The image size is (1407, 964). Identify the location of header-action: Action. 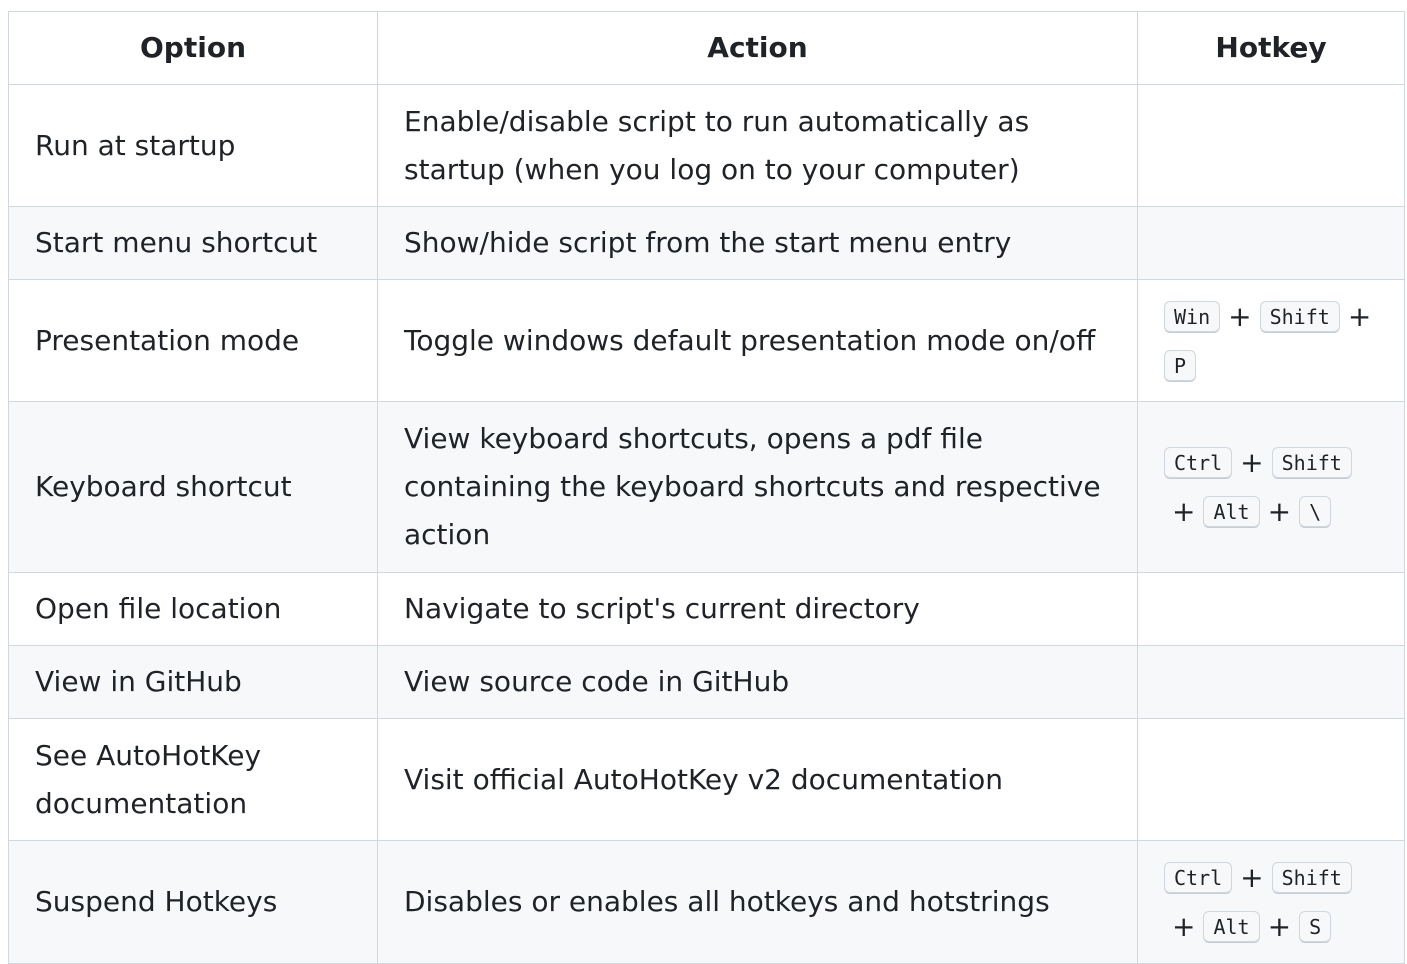
(757, 48).